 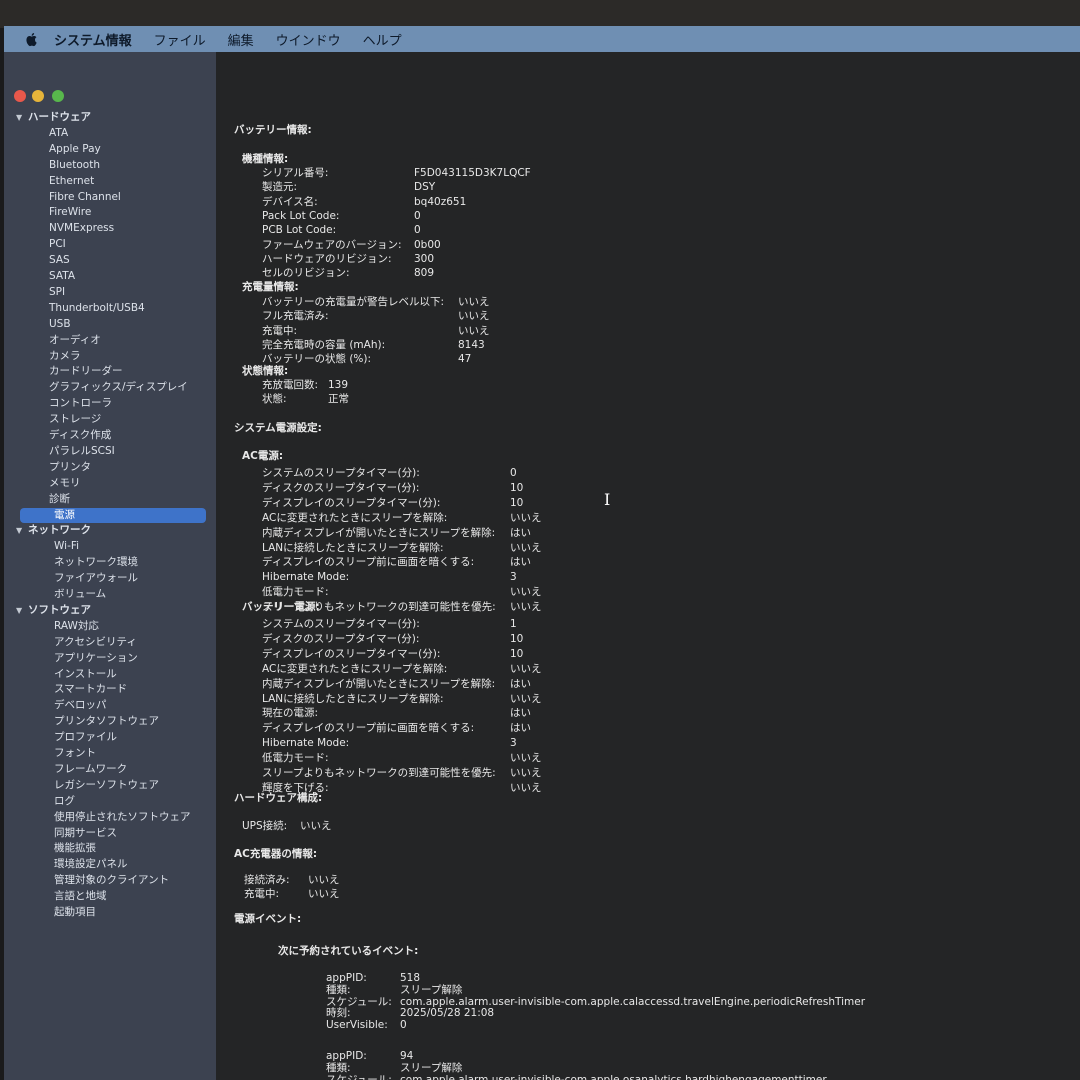 What do you see at coordinates (59, 530) in the screenshot?
I see `sidebar-section-label: ネットワーク` at bounding box center [59, 530].